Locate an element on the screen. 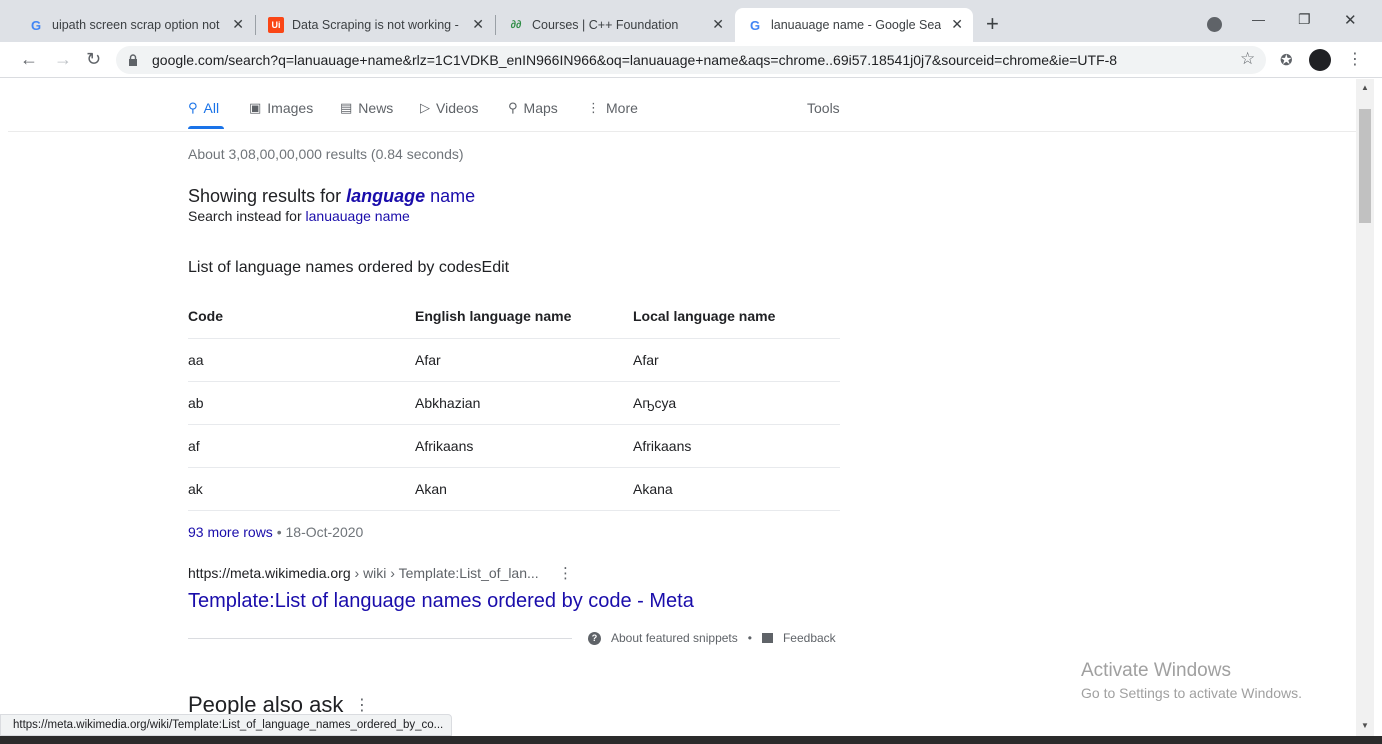 This screenshot has height=744, width=1382. snippet-date: 18-Oct-2020 is located at coordinates (324, 532).